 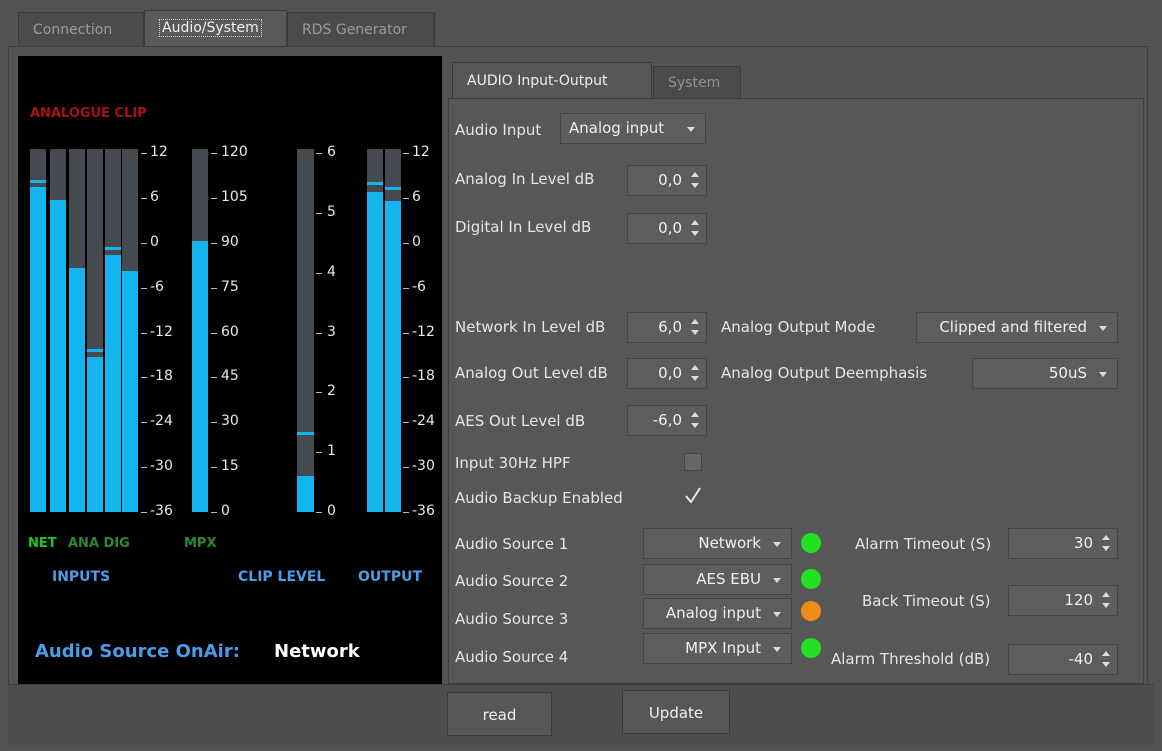 I want to click on inputs-scale-label: -6, so click(x=157, y=287).